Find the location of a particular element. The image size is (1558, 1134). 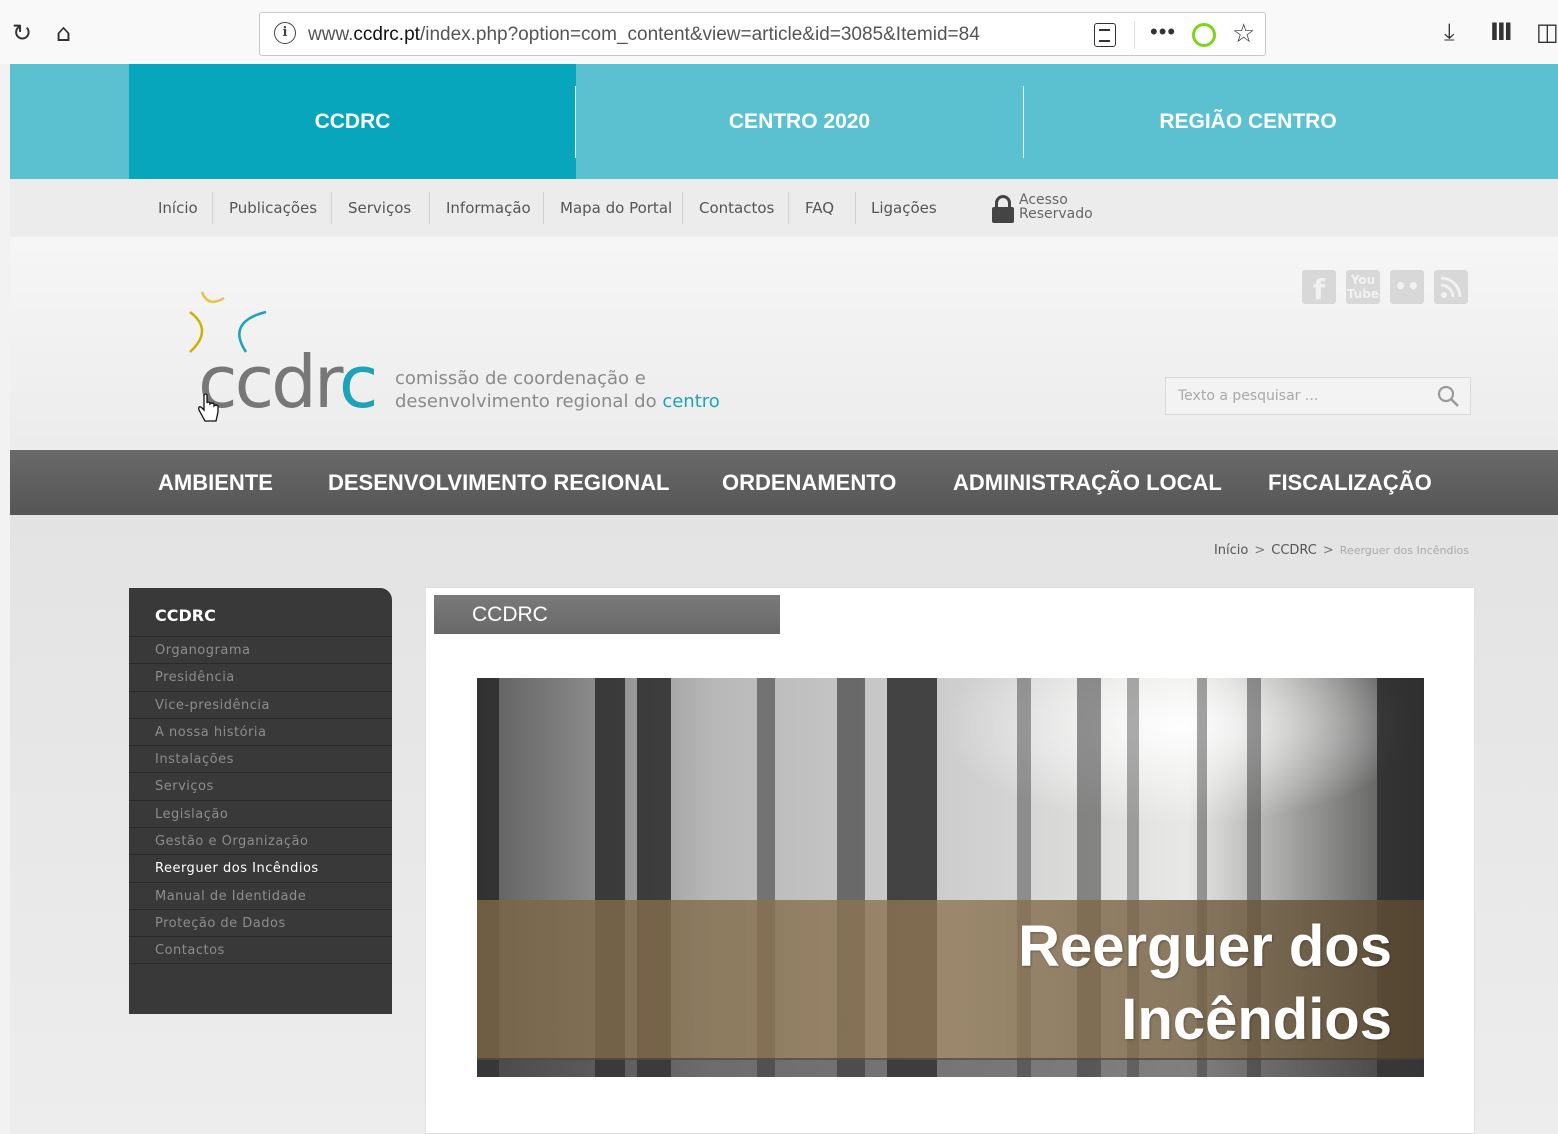

subnav-contactos: Contactos is located at coordinates (736, 208).